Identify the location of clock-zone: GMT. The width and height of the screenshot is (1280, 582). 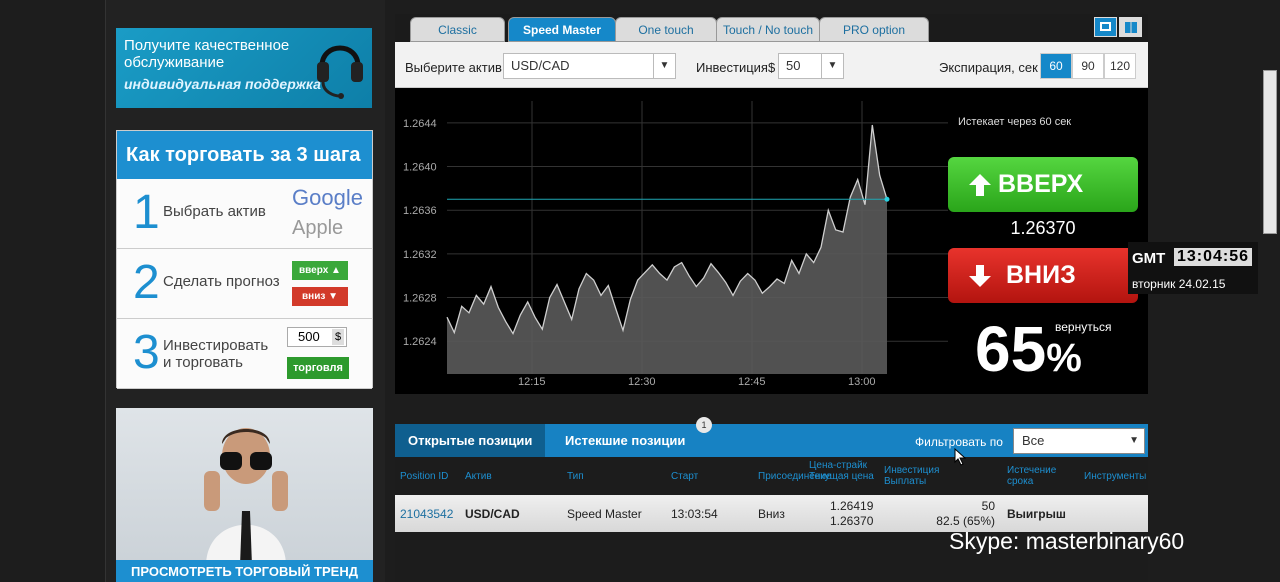
(1149, 258).